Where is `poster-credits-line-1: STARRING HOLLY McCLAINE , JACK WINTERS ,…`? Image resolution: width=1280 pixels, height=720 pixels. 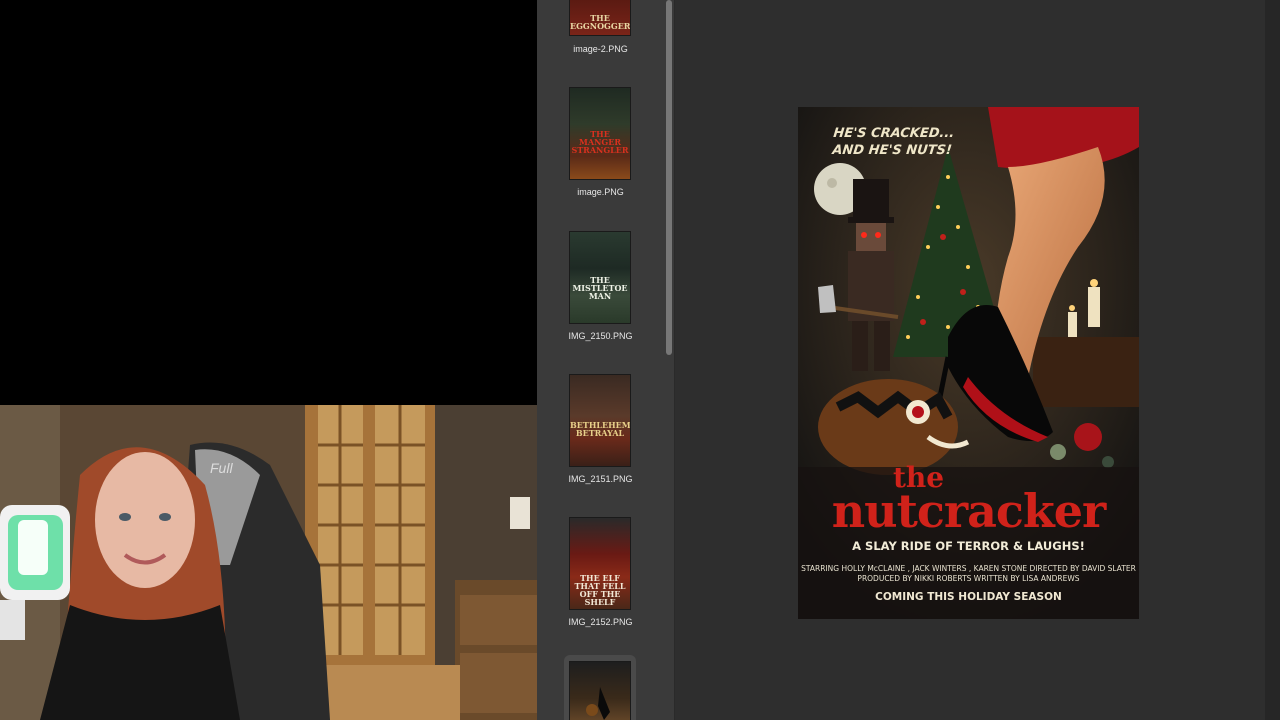 poster-credits-line-1: STARRING HOLLY McCLAINE , JACK WINTERS ,… is located at coordinates (968, 568).